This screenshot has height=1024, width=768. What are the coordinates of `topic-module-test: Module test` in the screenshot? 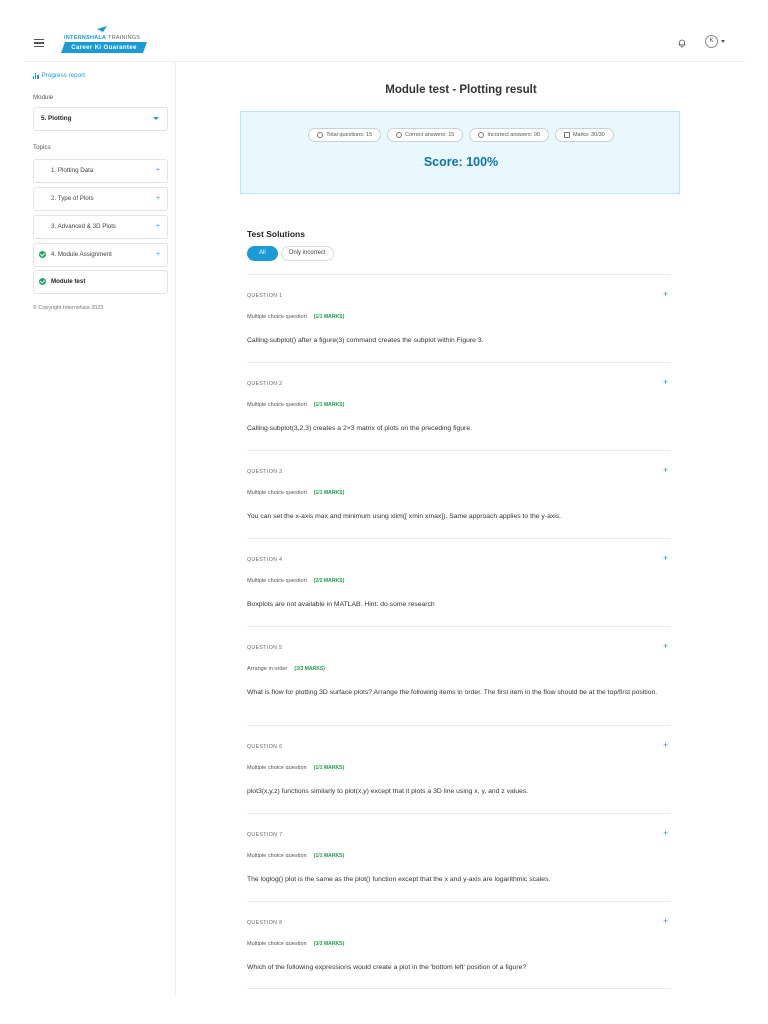 It's located at (100, 282).